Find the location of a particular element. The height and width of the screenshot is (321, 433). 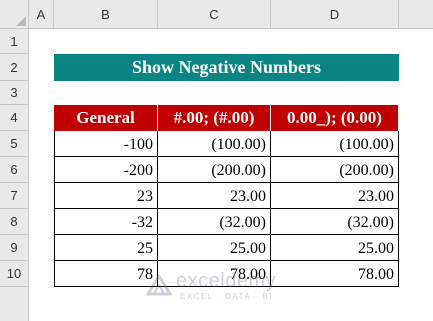

row-header-7: 7 is located at coordinates (14, 196).